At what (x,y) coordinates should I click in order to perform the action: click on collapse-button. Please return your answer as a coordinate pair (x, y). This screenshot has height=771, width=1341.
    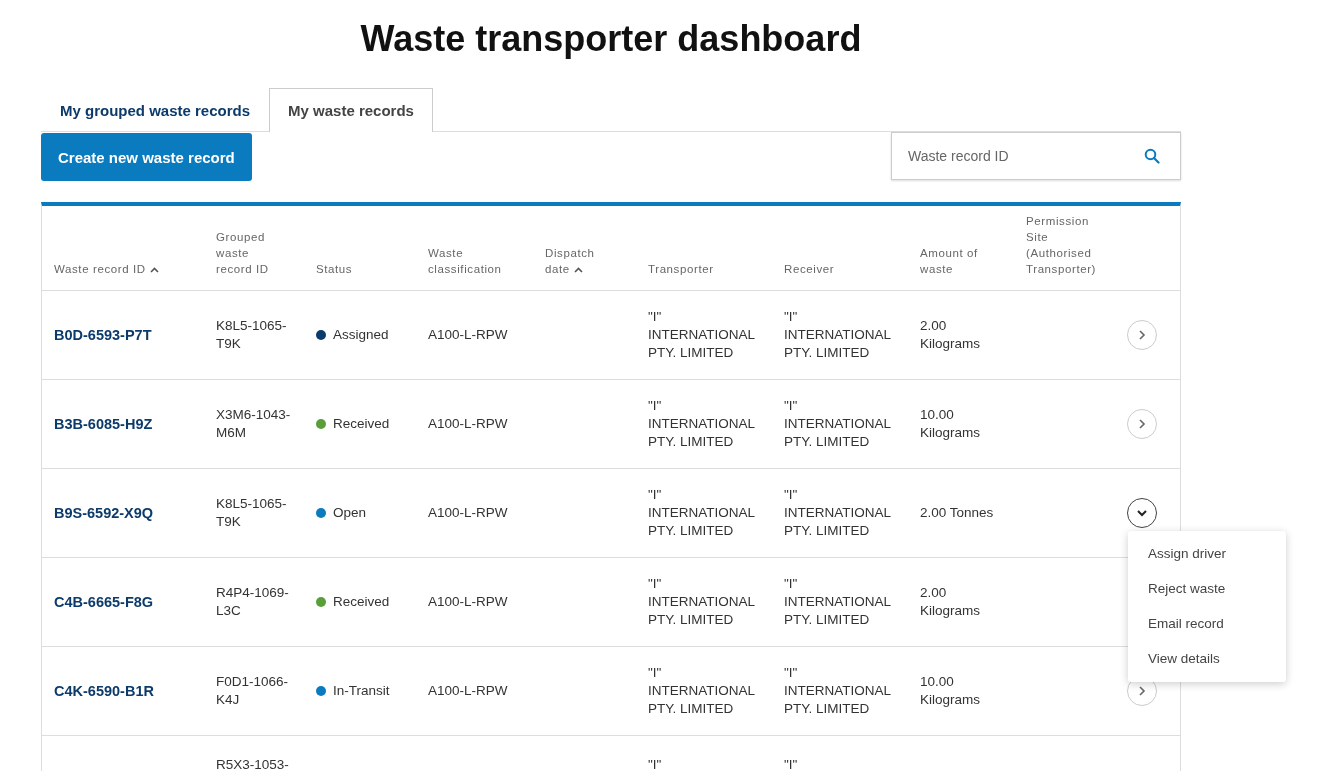
    Looking at the image, I should click on (1142, 513).